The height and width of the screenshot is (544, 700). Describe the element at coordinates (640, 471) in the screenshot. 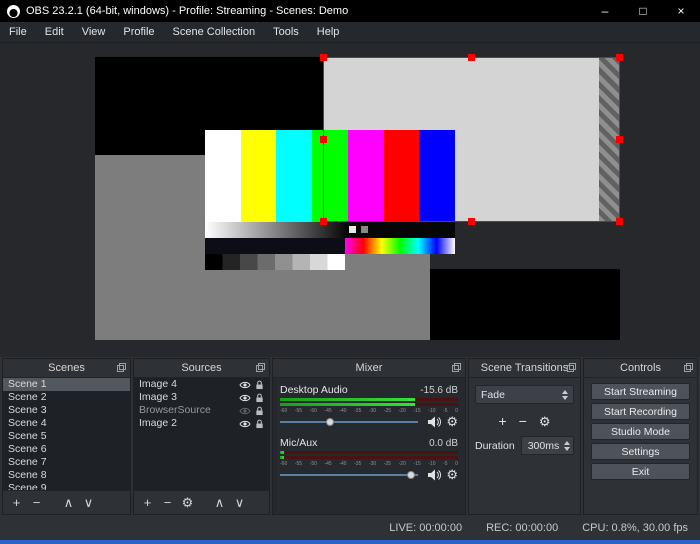

I see `exit-button: Exit` at that location.